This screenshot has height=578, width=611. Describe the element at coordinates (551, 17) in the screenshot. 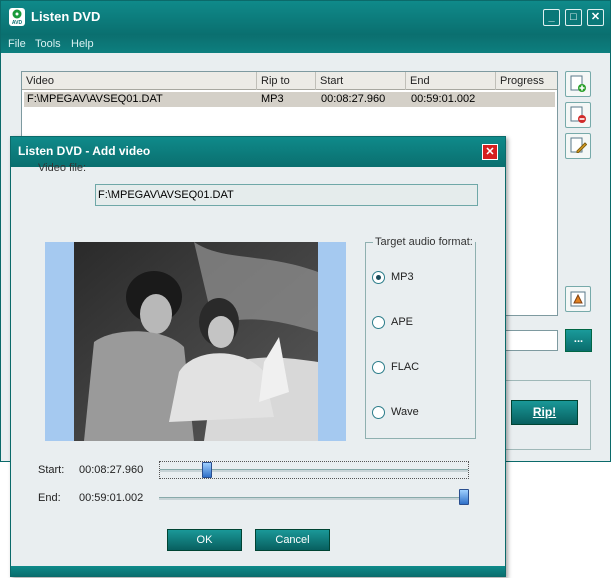

I see `minimize-button: _` at that location.